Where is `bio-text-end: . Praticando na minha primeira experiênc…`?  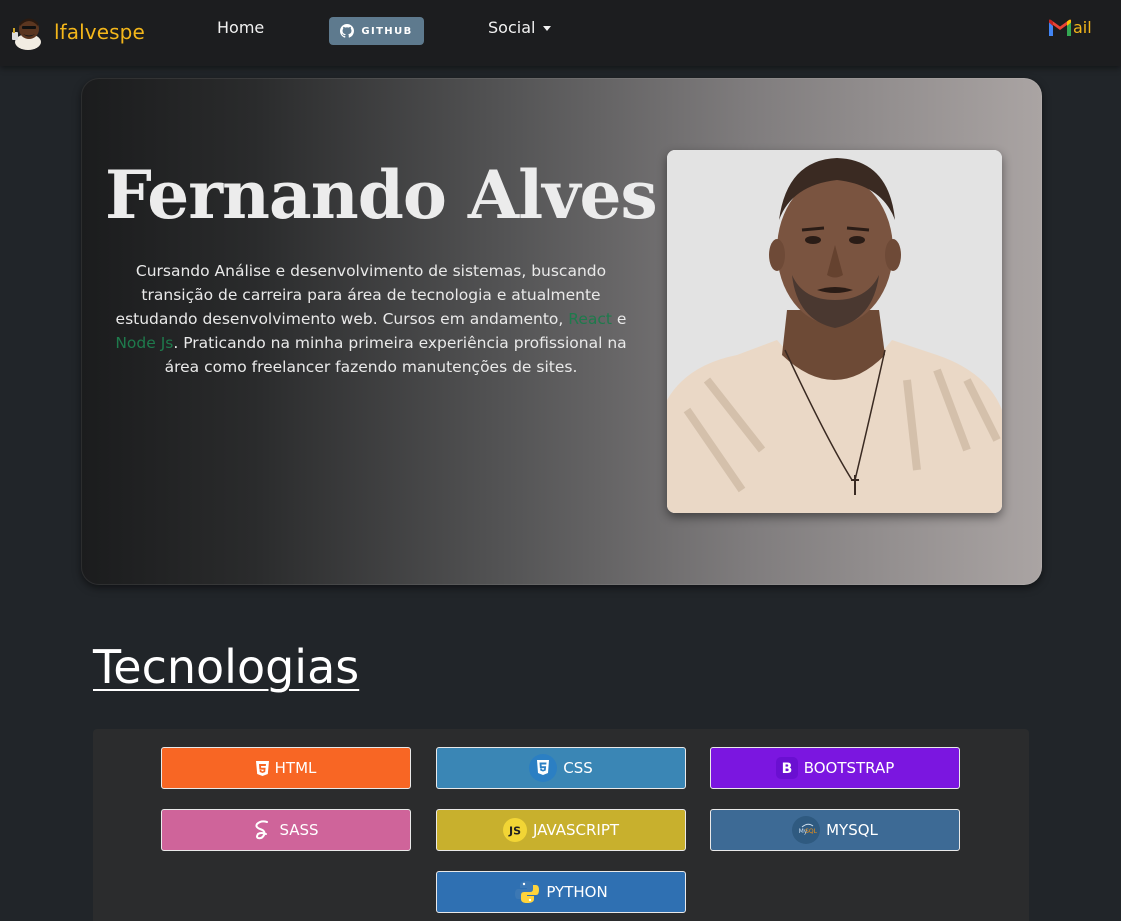
bio-text-end: . Praticando na minha primeira experiênc… is located at coordinates (395, 355).